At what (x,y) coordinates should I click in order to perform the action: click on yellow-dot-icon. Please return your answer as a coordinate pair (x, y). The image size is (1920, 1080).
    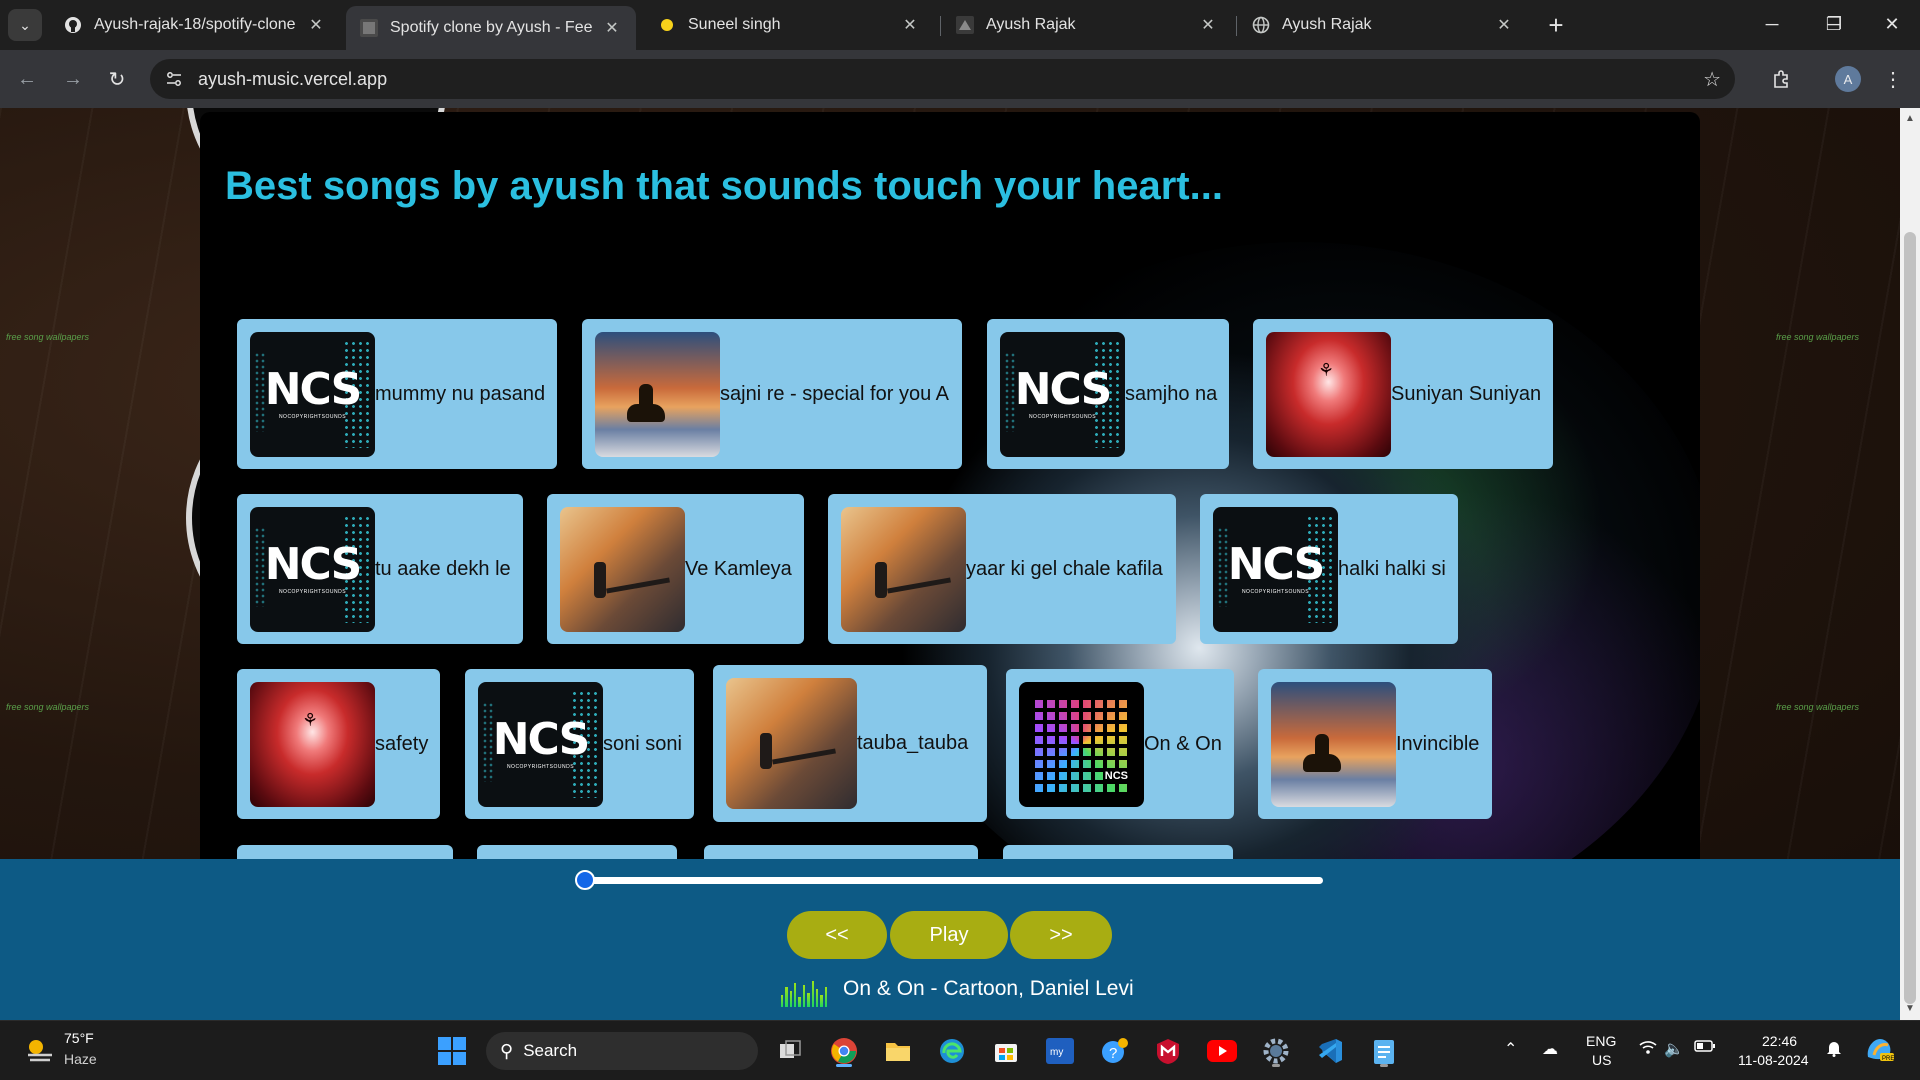
    Looking at the image, I should click on (667, 25).